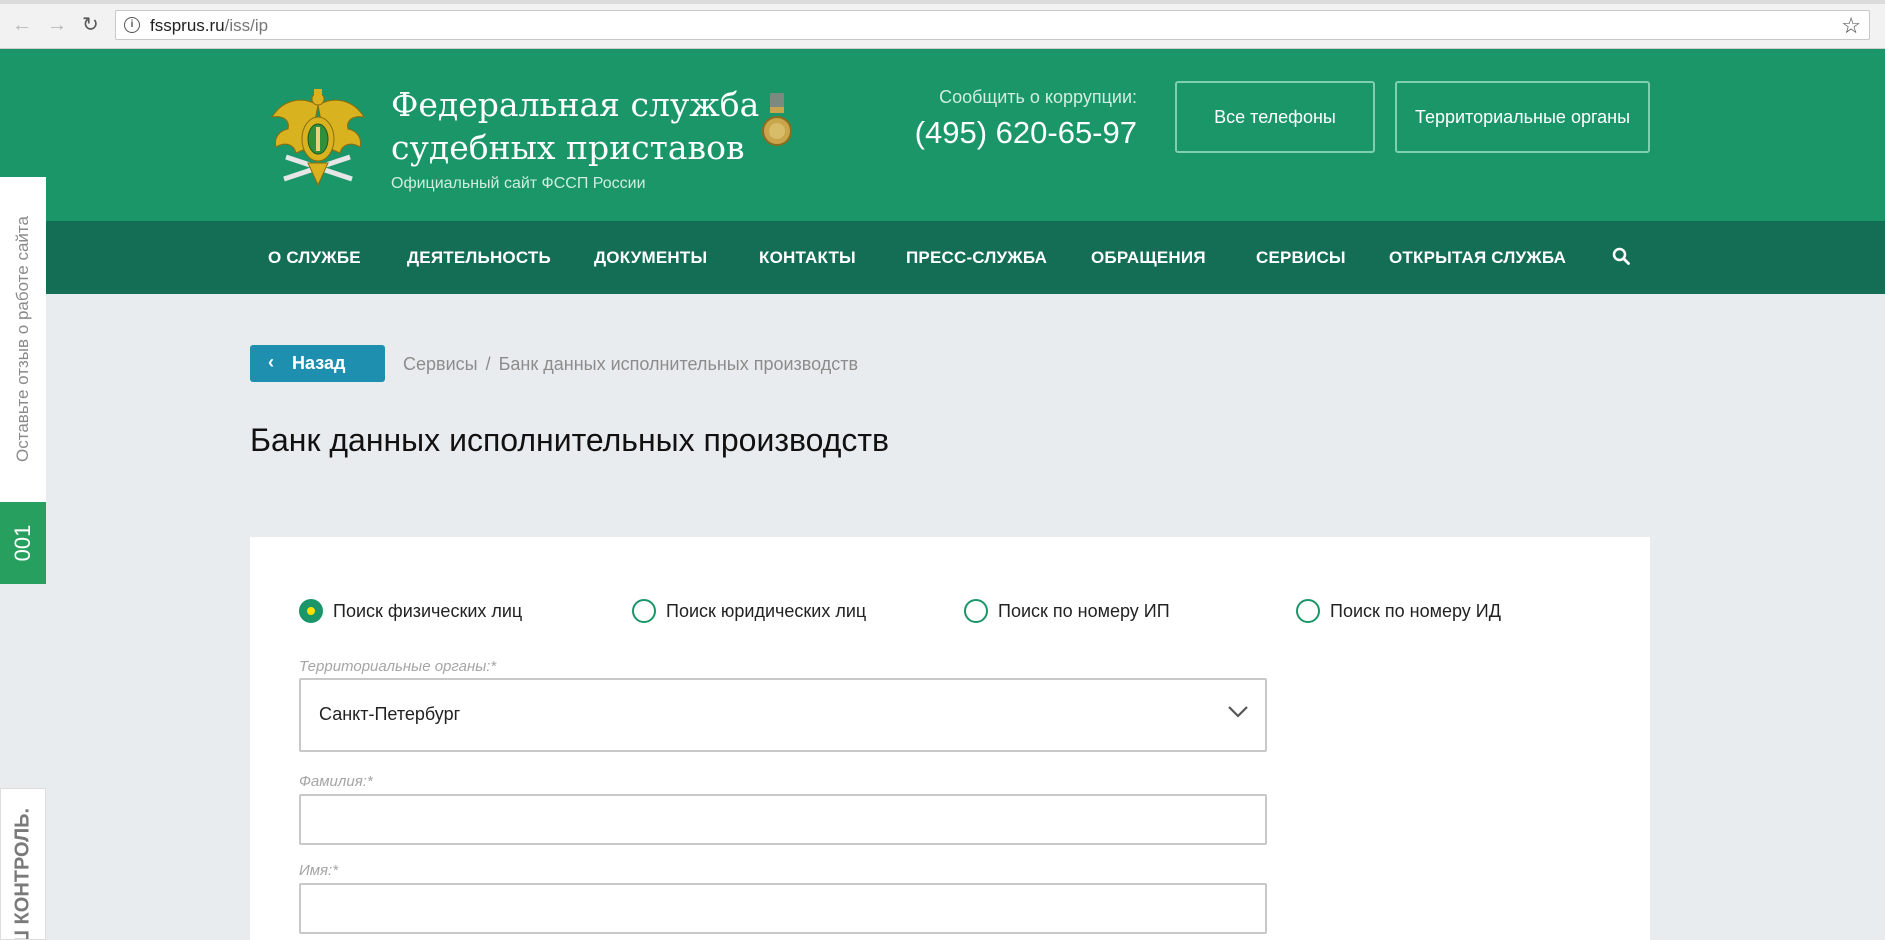 This screenshot has height=940, width=1885. What do you see at coordinates (783, 819) in the screenshot?
I see `lastname-input` at bounding box center [783, 819].